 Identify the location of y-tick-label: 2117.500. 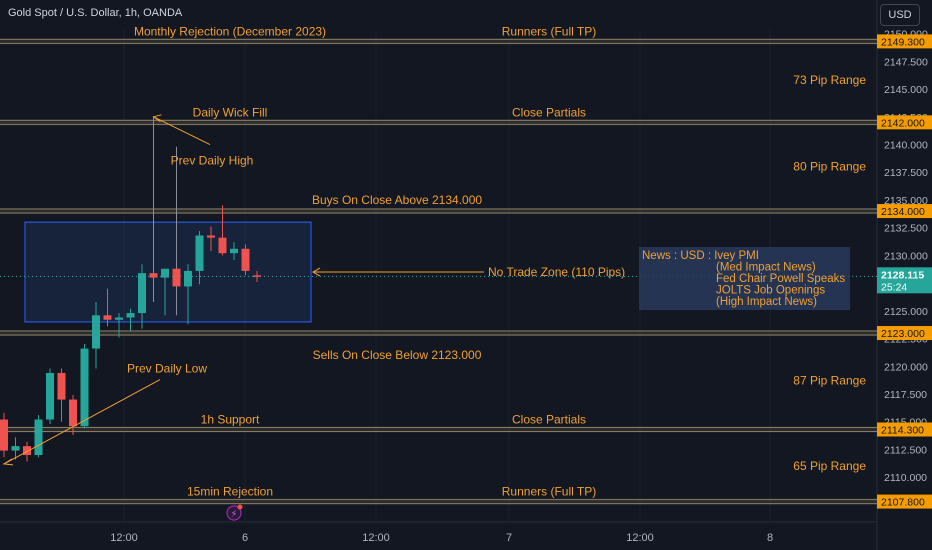
(905, 395).